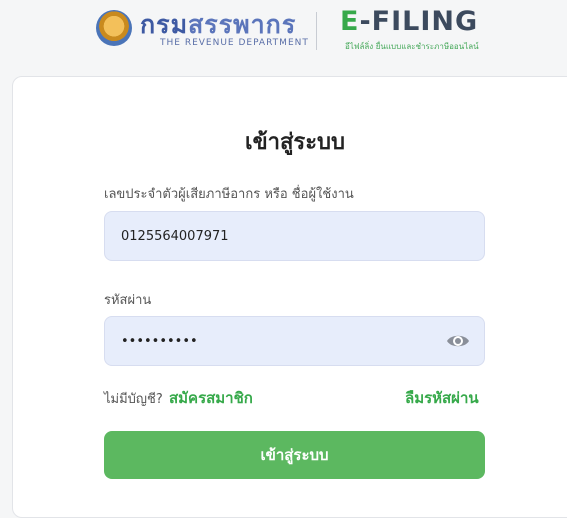 The height and width of the screenshot is (518, 567). What do you see at coordinates (211, 398) in the screenshot?
I see `register-link: สมัครสมาชิก` at bounding box center [211, 398].